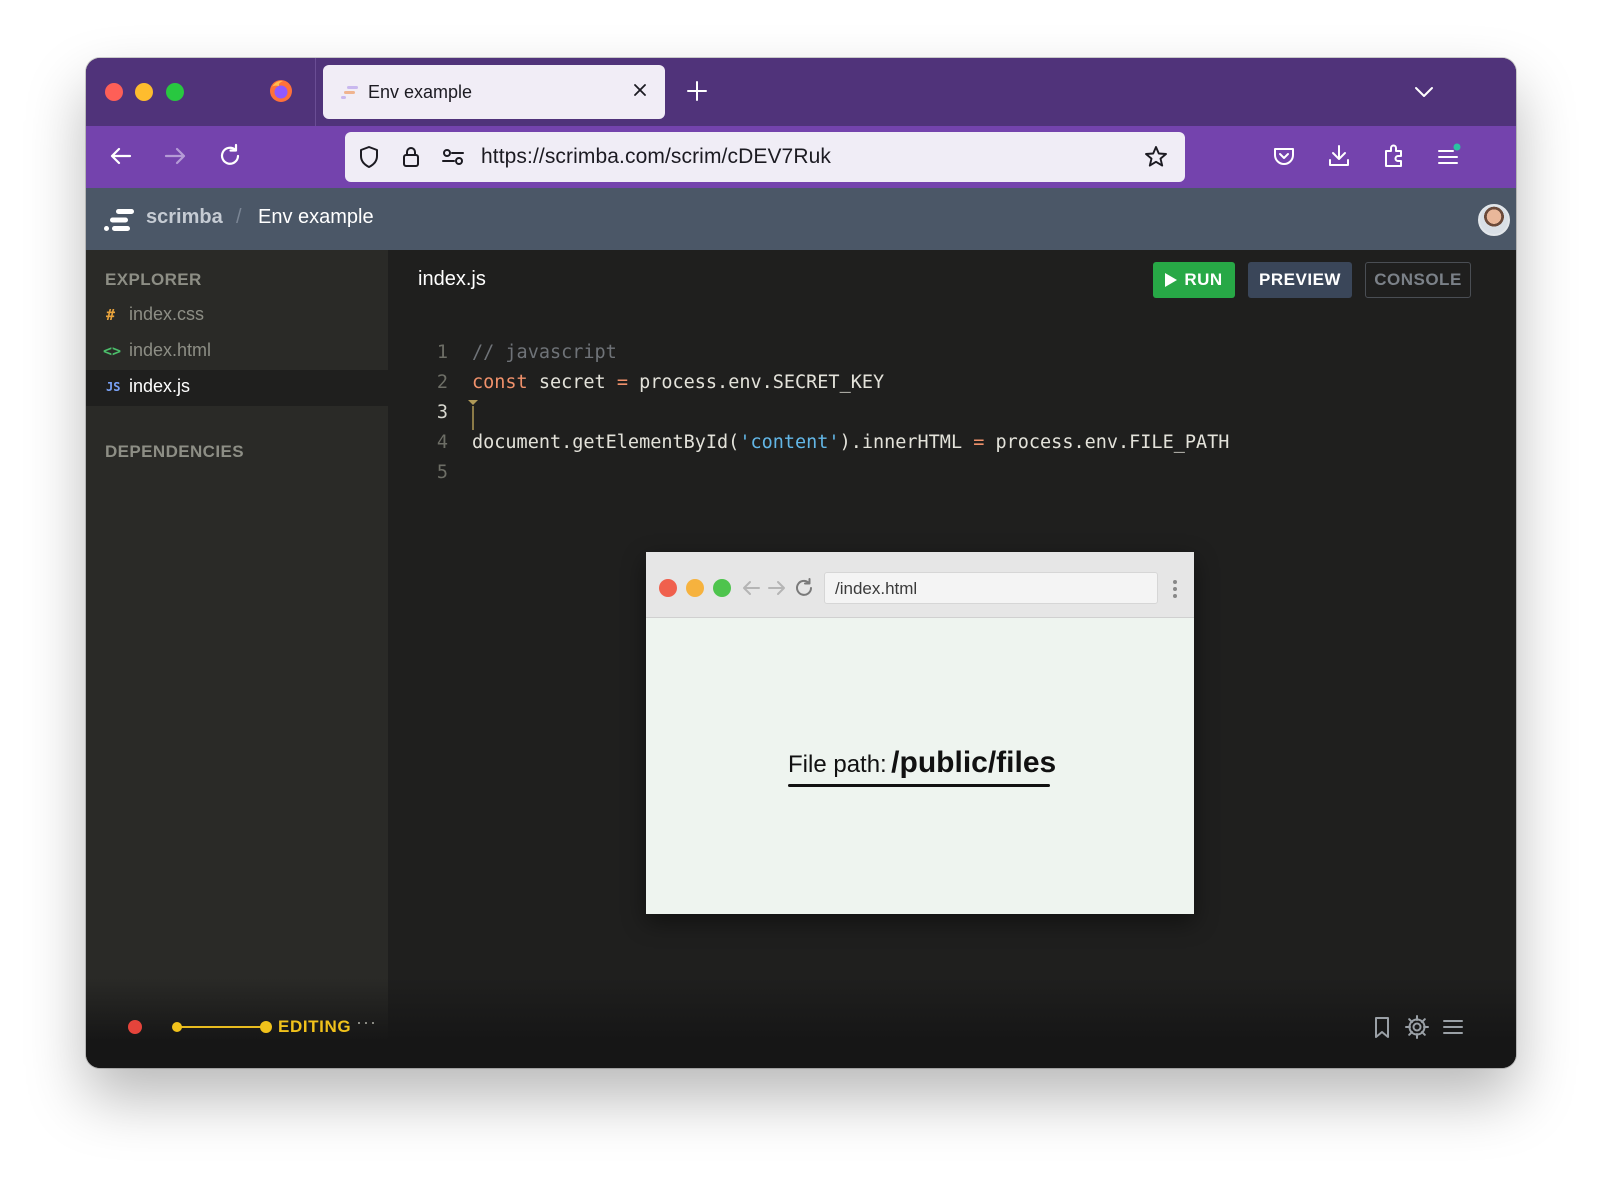  I want to click on preview-back-icon, so click(751, 588).